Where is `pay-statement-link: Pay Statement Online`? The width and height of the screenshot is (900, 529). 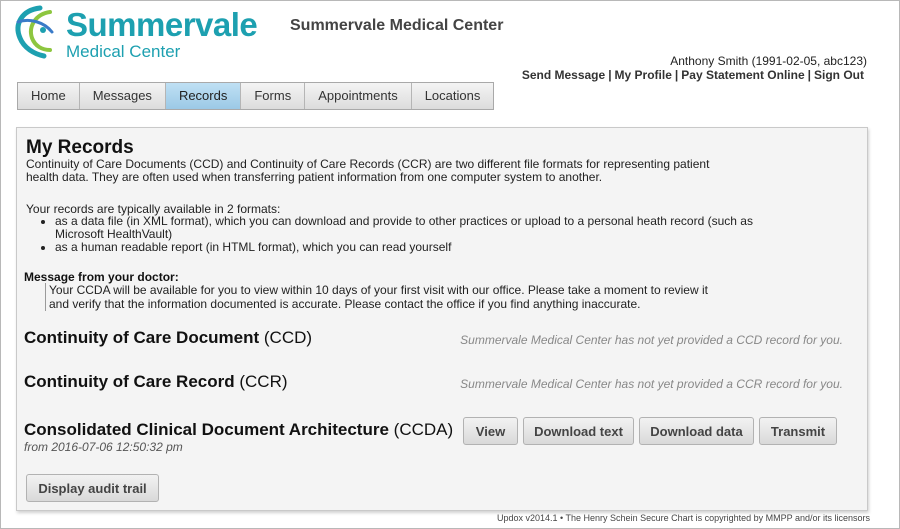 pay-statement-link: Pay Statement Online is located at coordinates (742, 75).